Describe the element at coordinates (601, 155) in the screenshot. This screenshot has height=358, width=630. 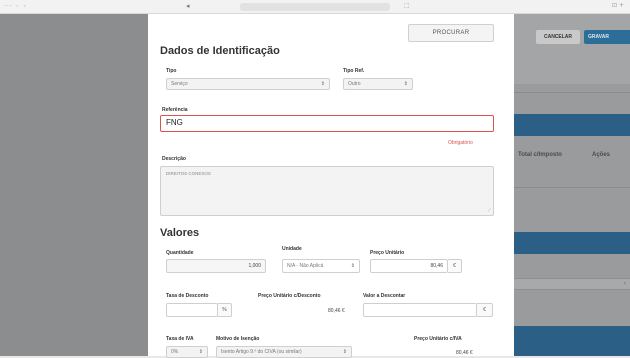
I see `col-actions: Ações` at that location.